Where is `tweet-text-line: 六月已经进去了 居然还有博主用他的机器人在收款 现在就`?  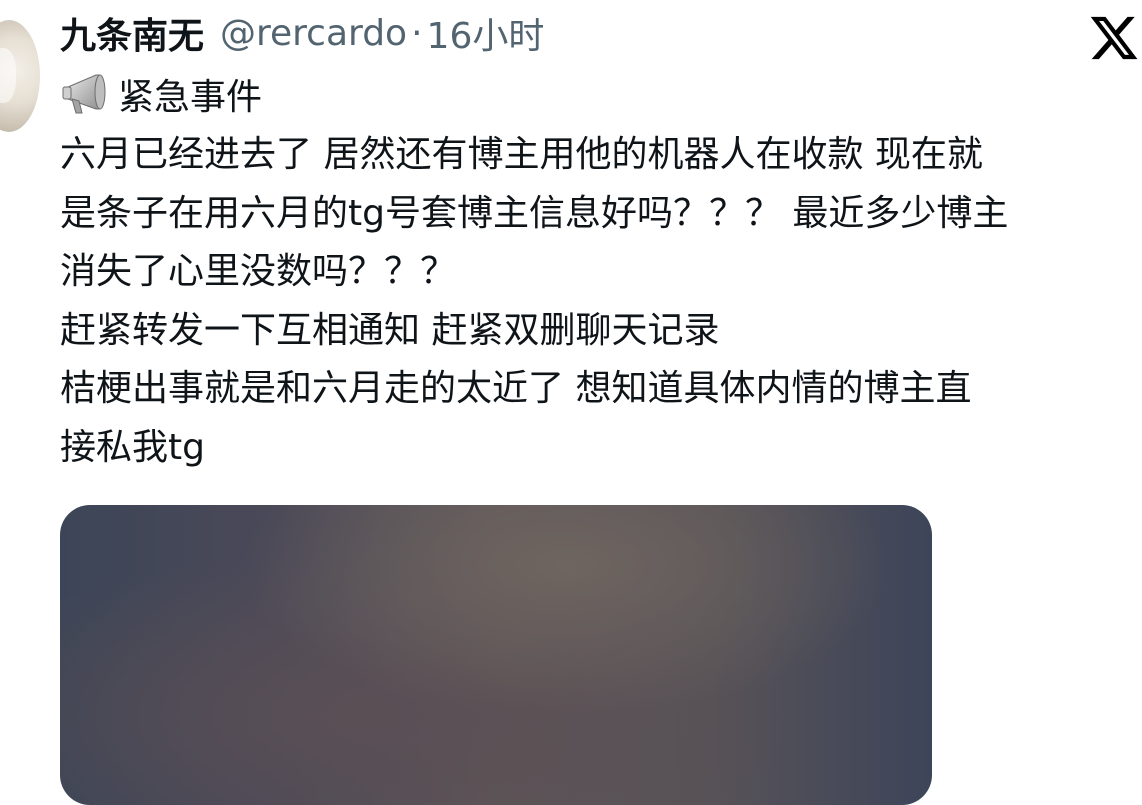 tweet-text-line: 六月已经进去了 居然还有博主用他的机器人在收款 现在就 is located at coordinates (521, 154).